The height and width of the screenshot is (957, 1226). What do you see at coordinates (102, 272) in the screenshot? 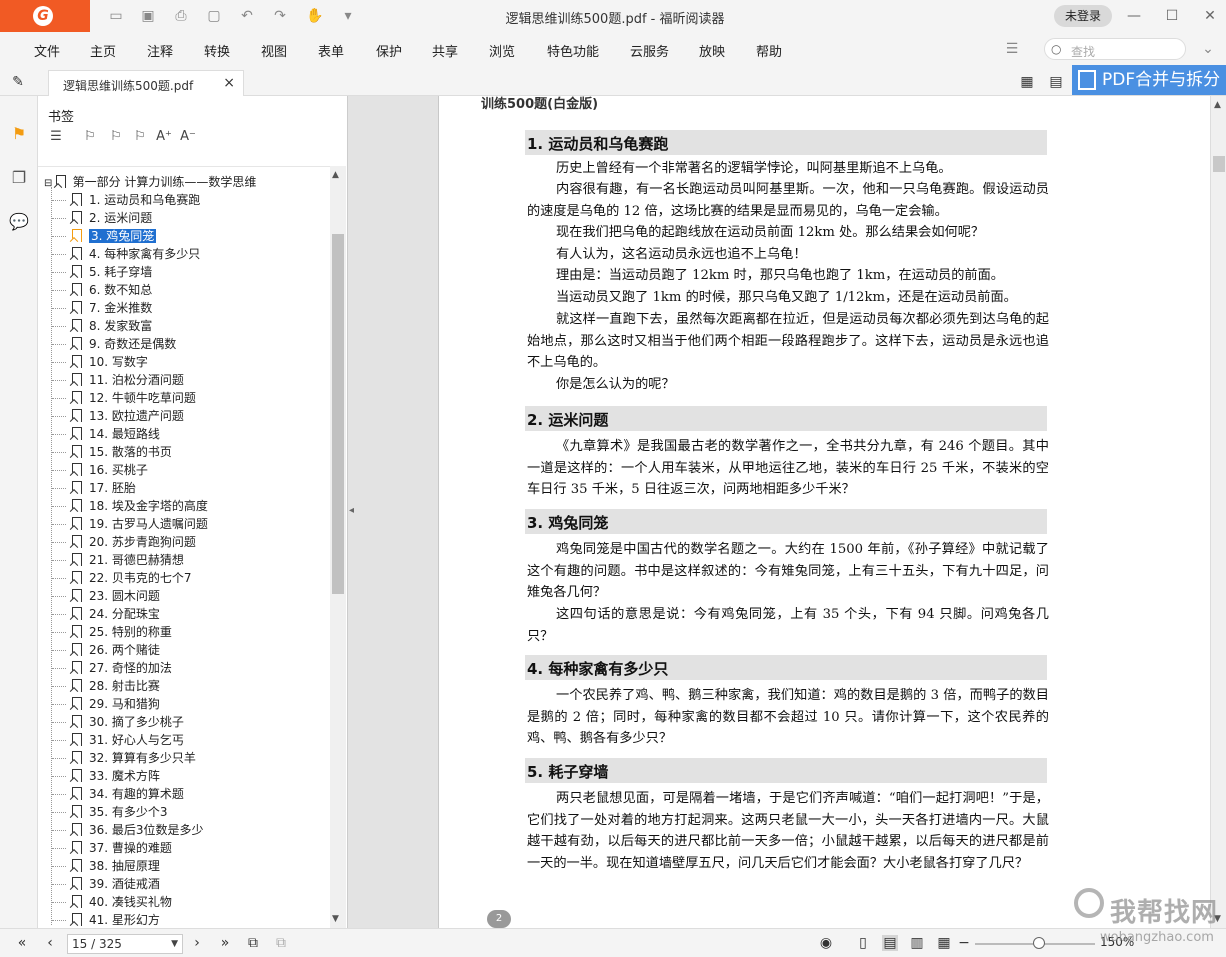
I see `bookmark-item: 5. 耗子穿墙` at bounding box center [102, 272].